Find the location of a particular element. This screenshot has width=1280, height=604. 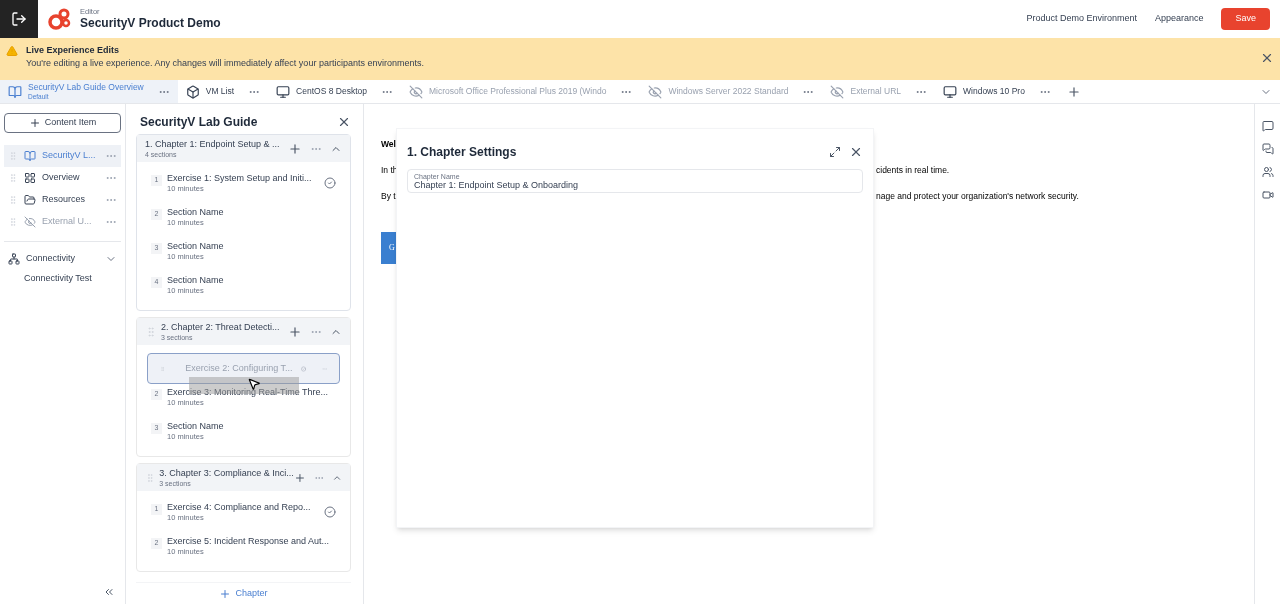

exit-icon is located at coordinates (19, 19).